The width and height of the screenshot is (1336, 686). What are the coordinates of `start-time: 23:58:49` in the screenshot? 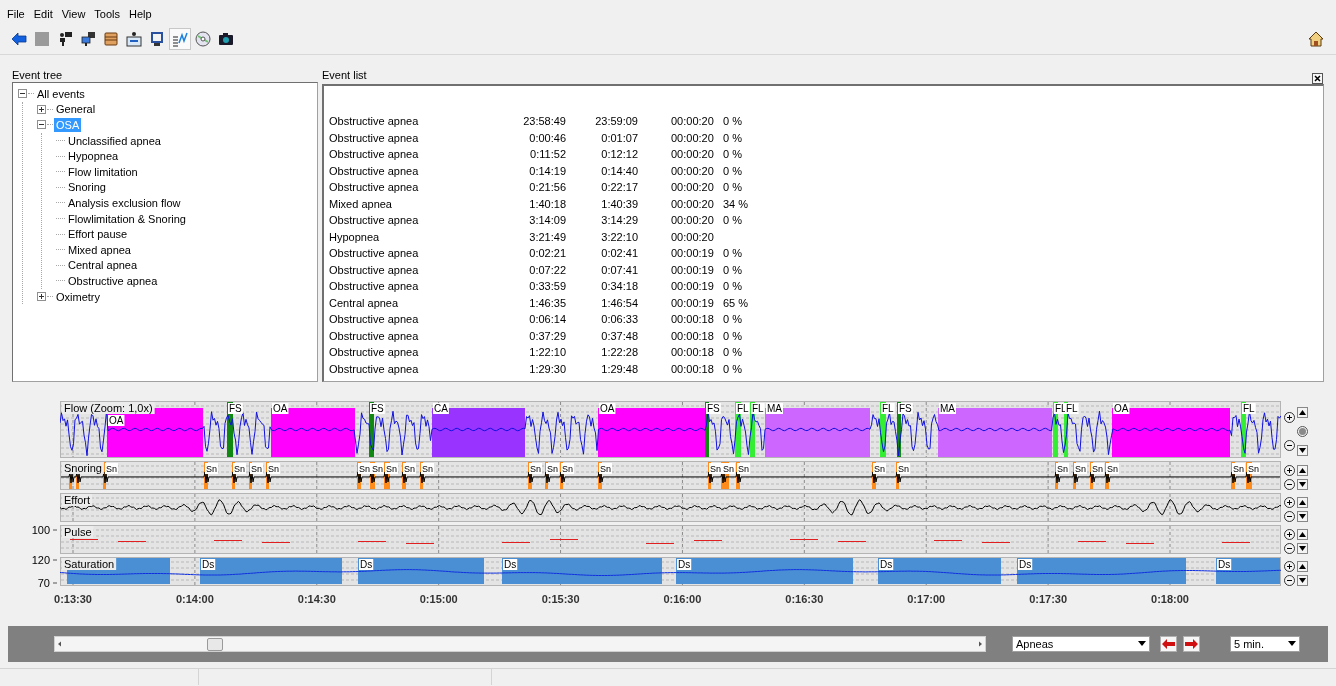 It's located at (544, 121).